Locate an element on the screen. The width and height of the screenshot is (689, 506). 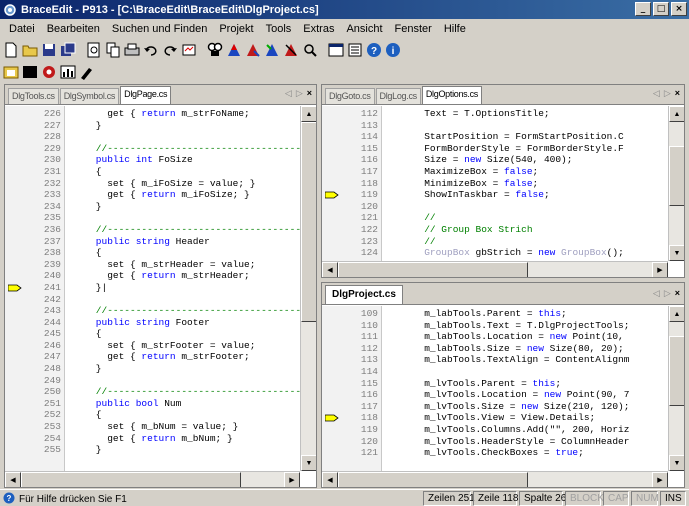
menu-hilfe: Hilfe is located at coordinates (455, 29).